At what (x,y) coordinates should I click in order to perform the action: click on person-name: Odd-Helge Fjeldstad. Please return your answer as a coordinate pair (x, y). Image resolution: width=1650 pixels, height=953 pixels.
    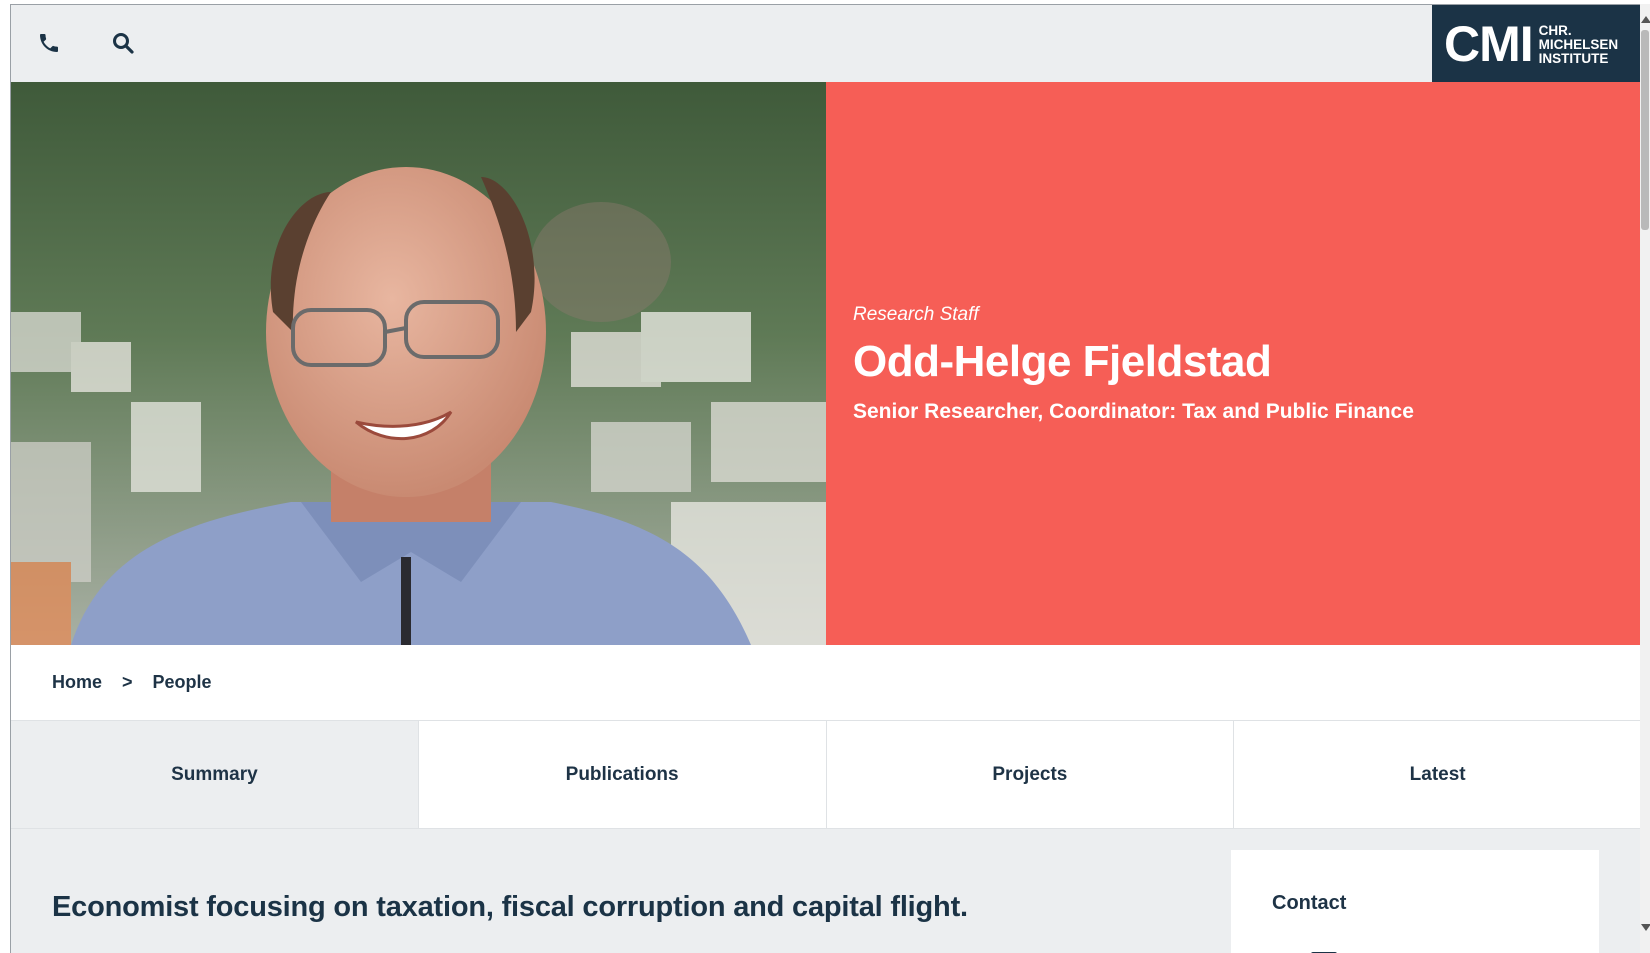
    Looking at the image, I should click on (1062, 361).